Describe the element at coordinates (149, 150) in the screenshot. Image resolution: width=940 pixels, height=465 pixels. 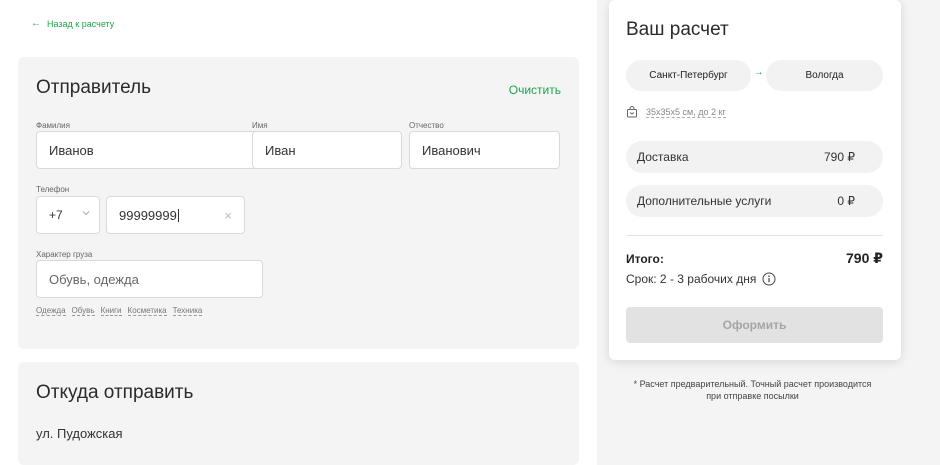
I see `lastname-input: Иванов` at that location.